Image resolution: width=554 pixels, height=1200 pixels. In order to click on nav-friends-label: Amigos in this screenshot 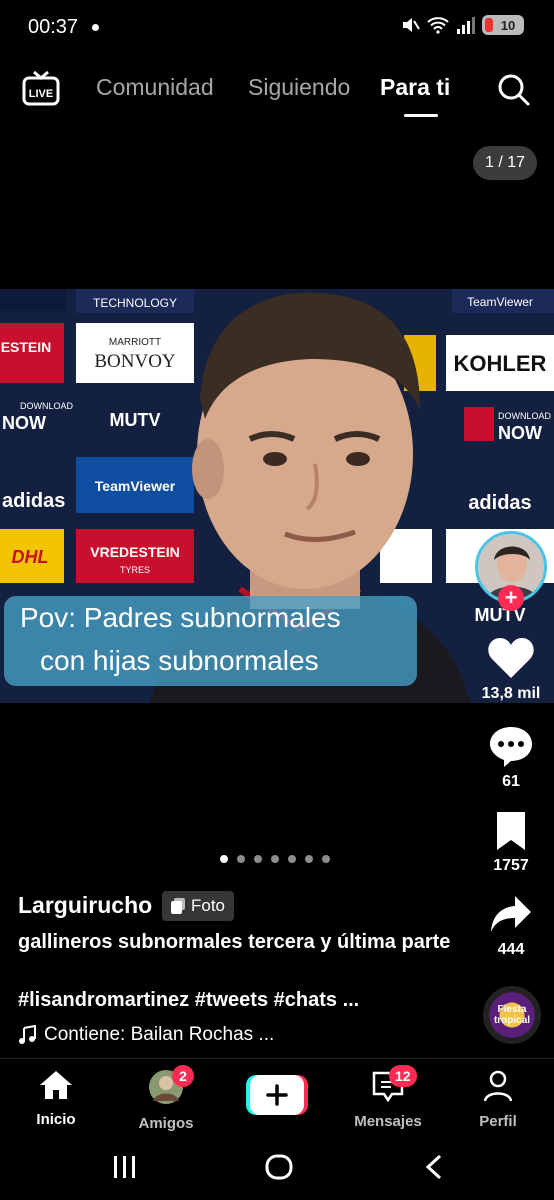, I will do `click(166, 1123)`.